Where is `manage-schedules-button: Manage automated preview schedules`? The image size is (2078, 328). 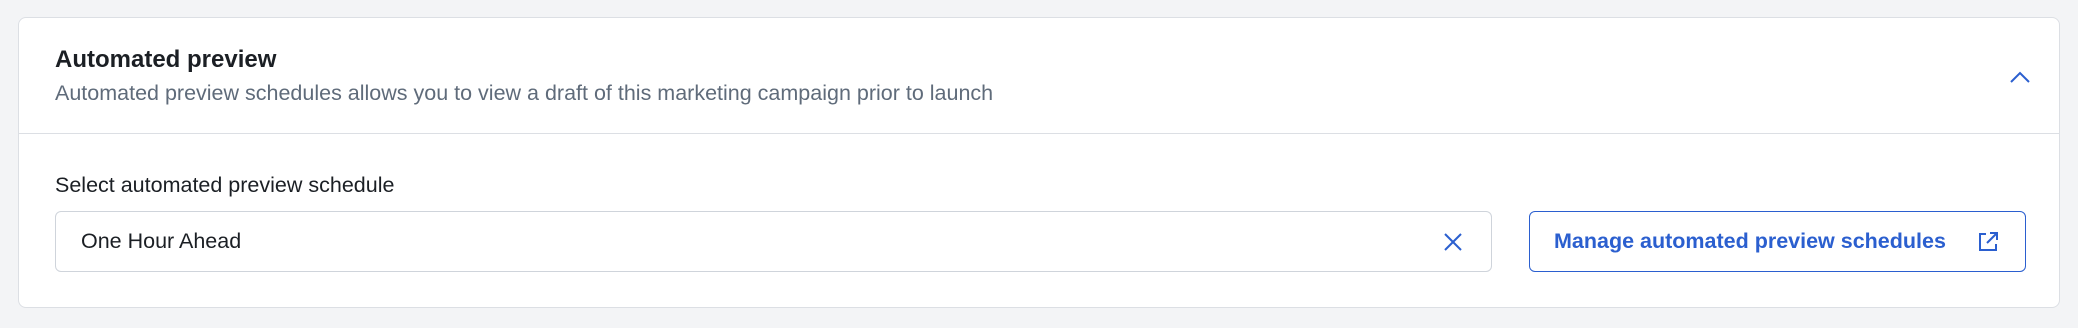
manage-schedules-button: Manage automated preview schedules is located at coordinates (1777, 241).